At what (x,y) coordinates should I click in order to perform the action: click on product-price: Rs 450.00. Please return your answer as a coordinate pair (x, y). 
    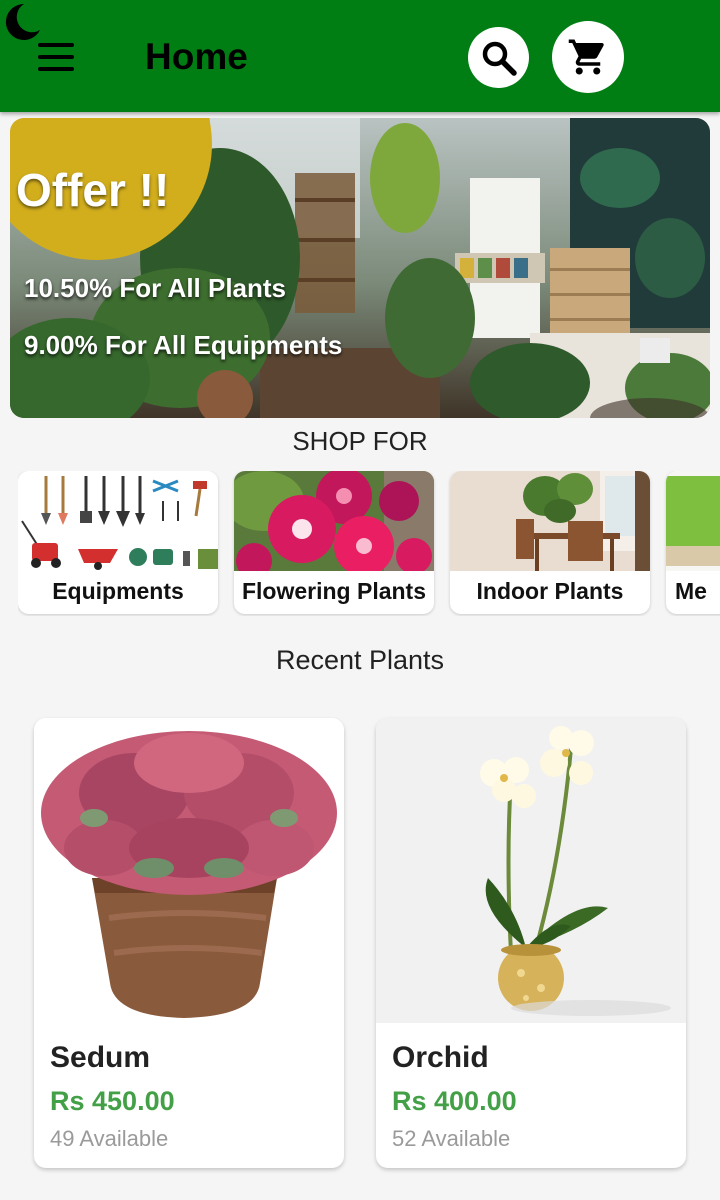
    Looking at the image, I should click on (112, 1101).